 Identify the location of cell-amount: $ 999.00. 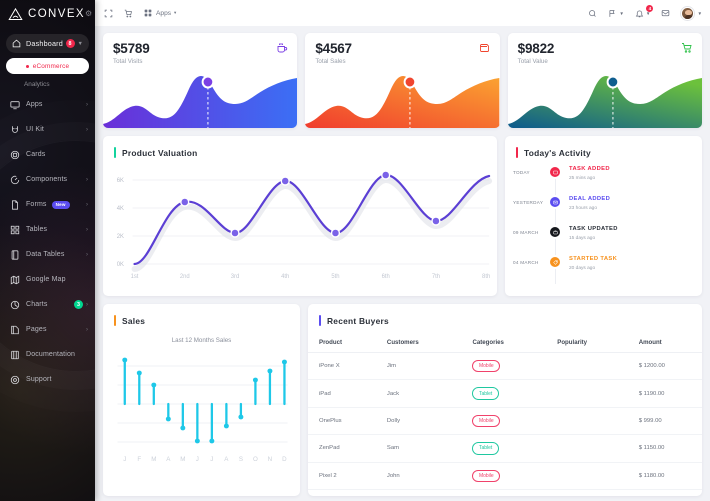
(664, 421).